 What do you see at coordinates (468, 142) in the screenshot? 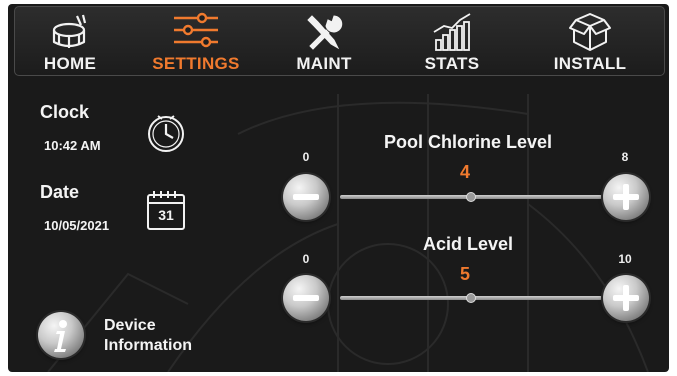
I see `chlorine-title: Pool Chlorine Level` at bounding box center [468, 142].